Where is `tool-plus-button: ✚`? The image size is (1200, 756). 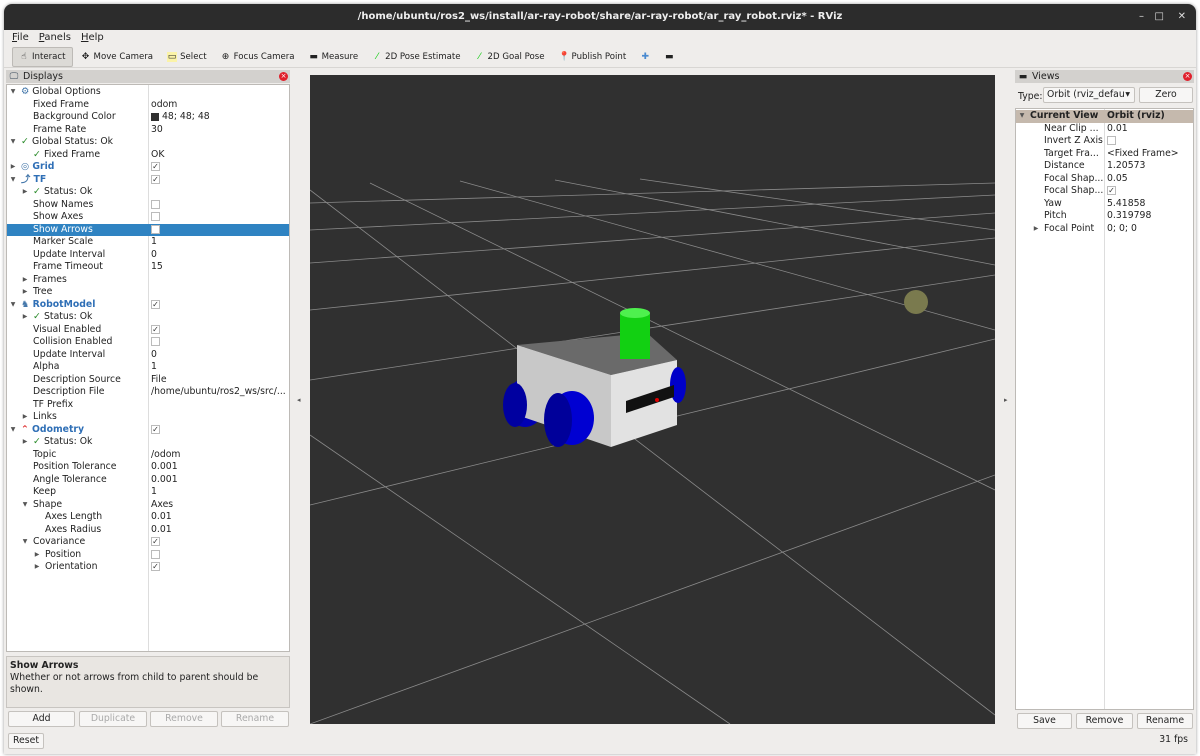 tool-plus-button: ✚ is located at coordinates (645, 57).